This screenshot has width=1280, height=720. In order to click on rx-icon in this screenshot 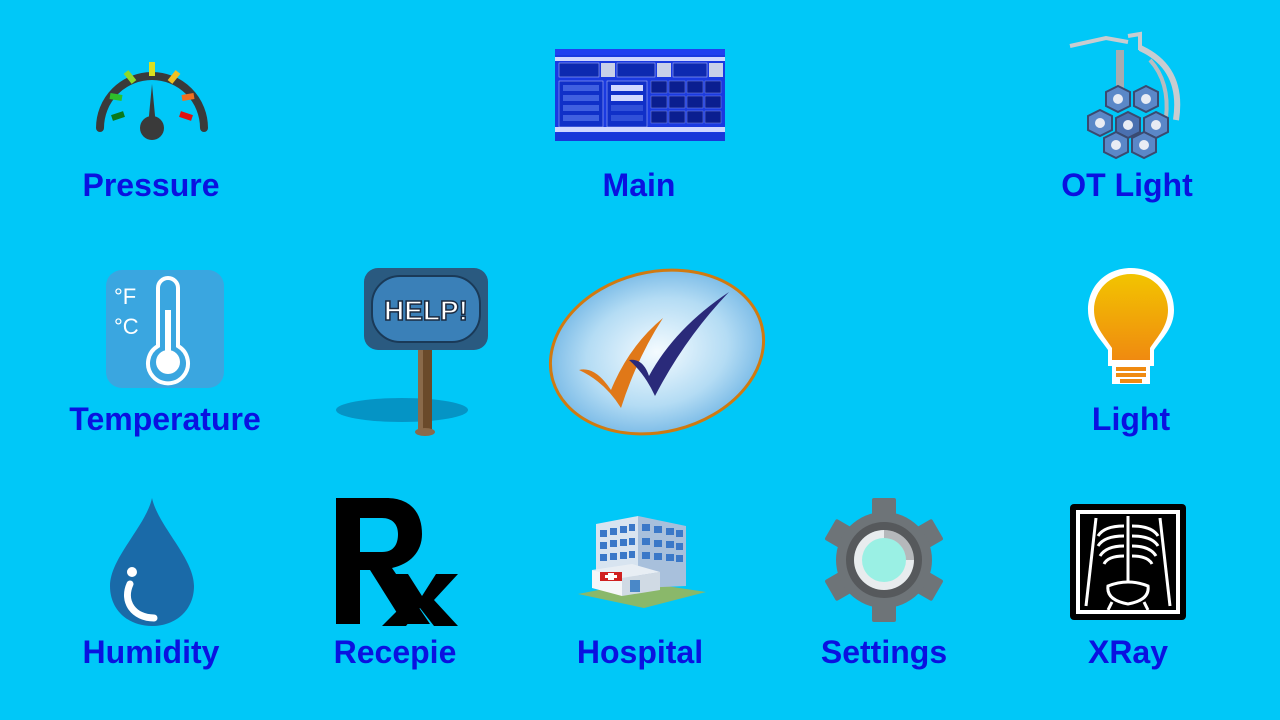, I will do `click(397, 562)`.